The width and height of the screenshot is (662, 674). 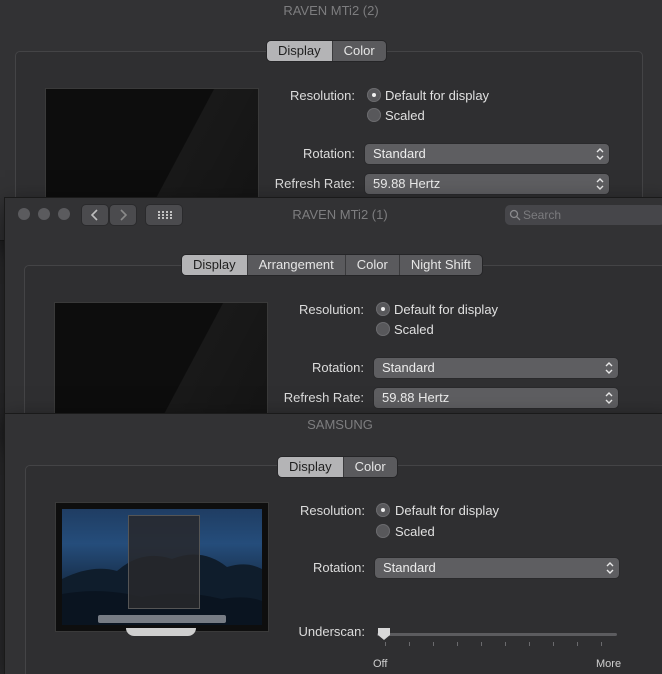 What do you see at coordinates (542, 215) in the screenshot?
I see `search-placeholder: Search` at bounding box center [542, 215].